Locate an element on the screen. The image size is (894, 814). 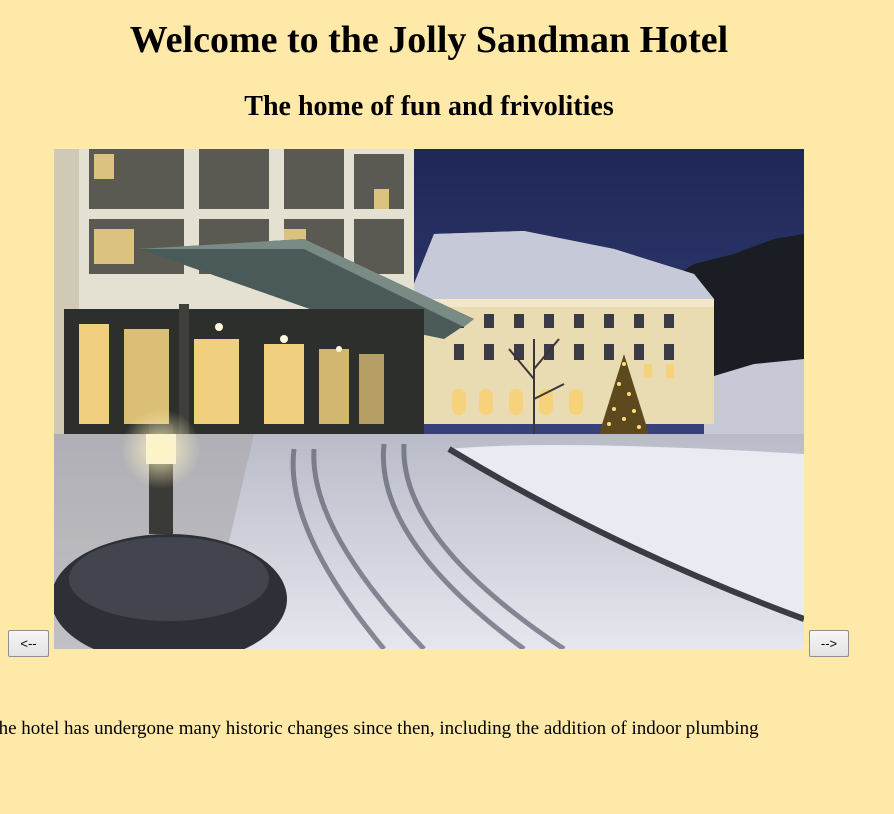
previous-button: <-- is located at coordinates (28, 643).